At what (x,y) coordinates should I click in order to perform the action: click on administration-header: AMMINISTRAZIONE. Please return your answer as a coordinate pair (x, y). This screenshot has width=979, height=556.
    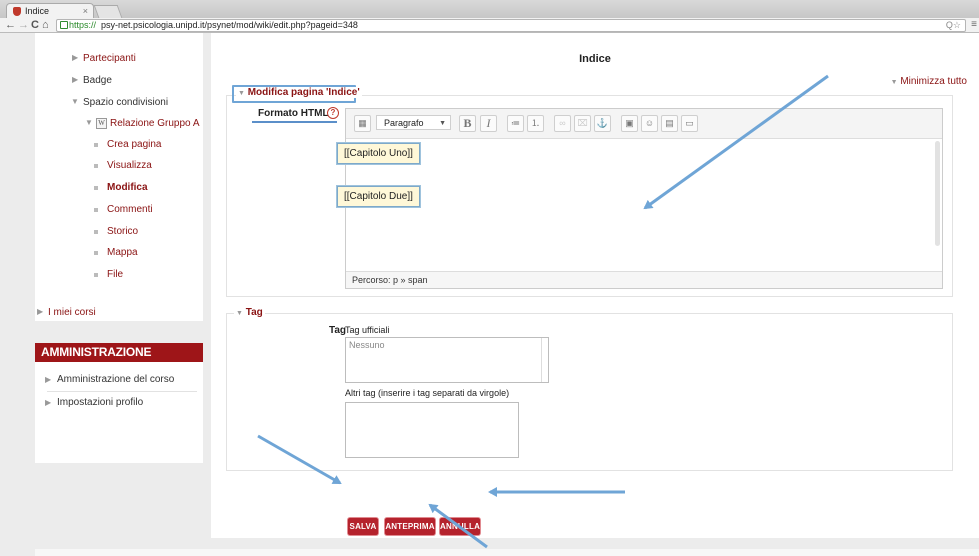
    Looking at the image, I should click on (119, 352).